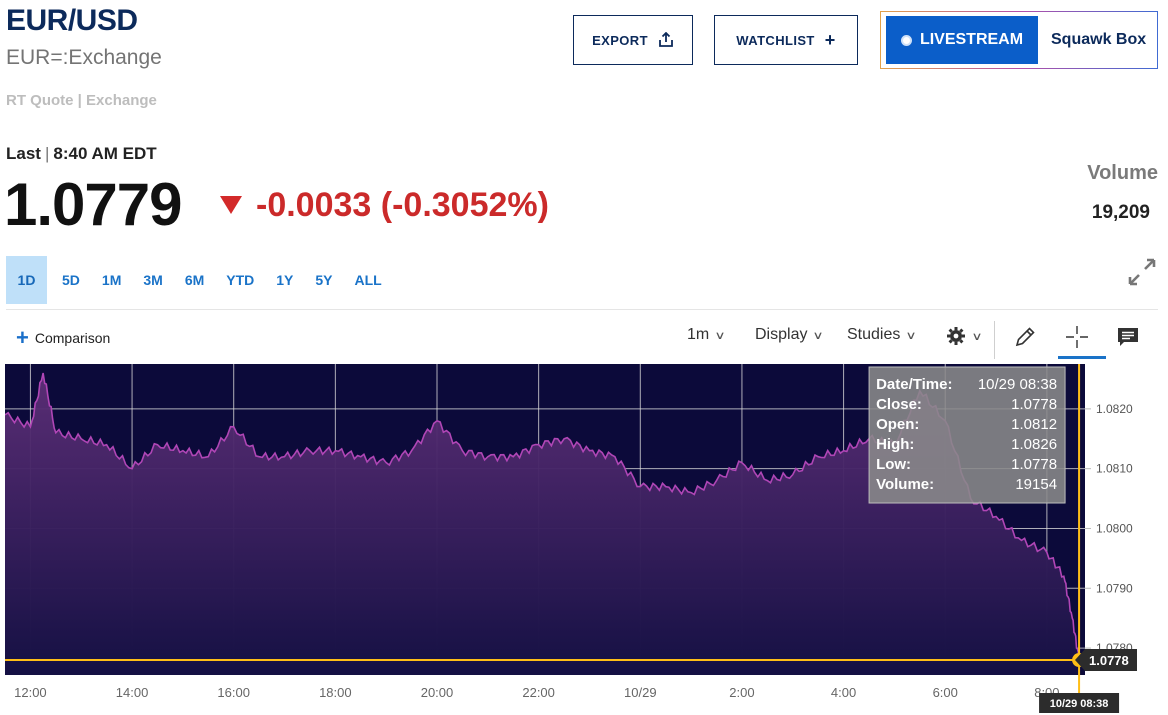 This screenshot has width=1168, height=715. I want to click on display-label: Display, so click(781, 334).